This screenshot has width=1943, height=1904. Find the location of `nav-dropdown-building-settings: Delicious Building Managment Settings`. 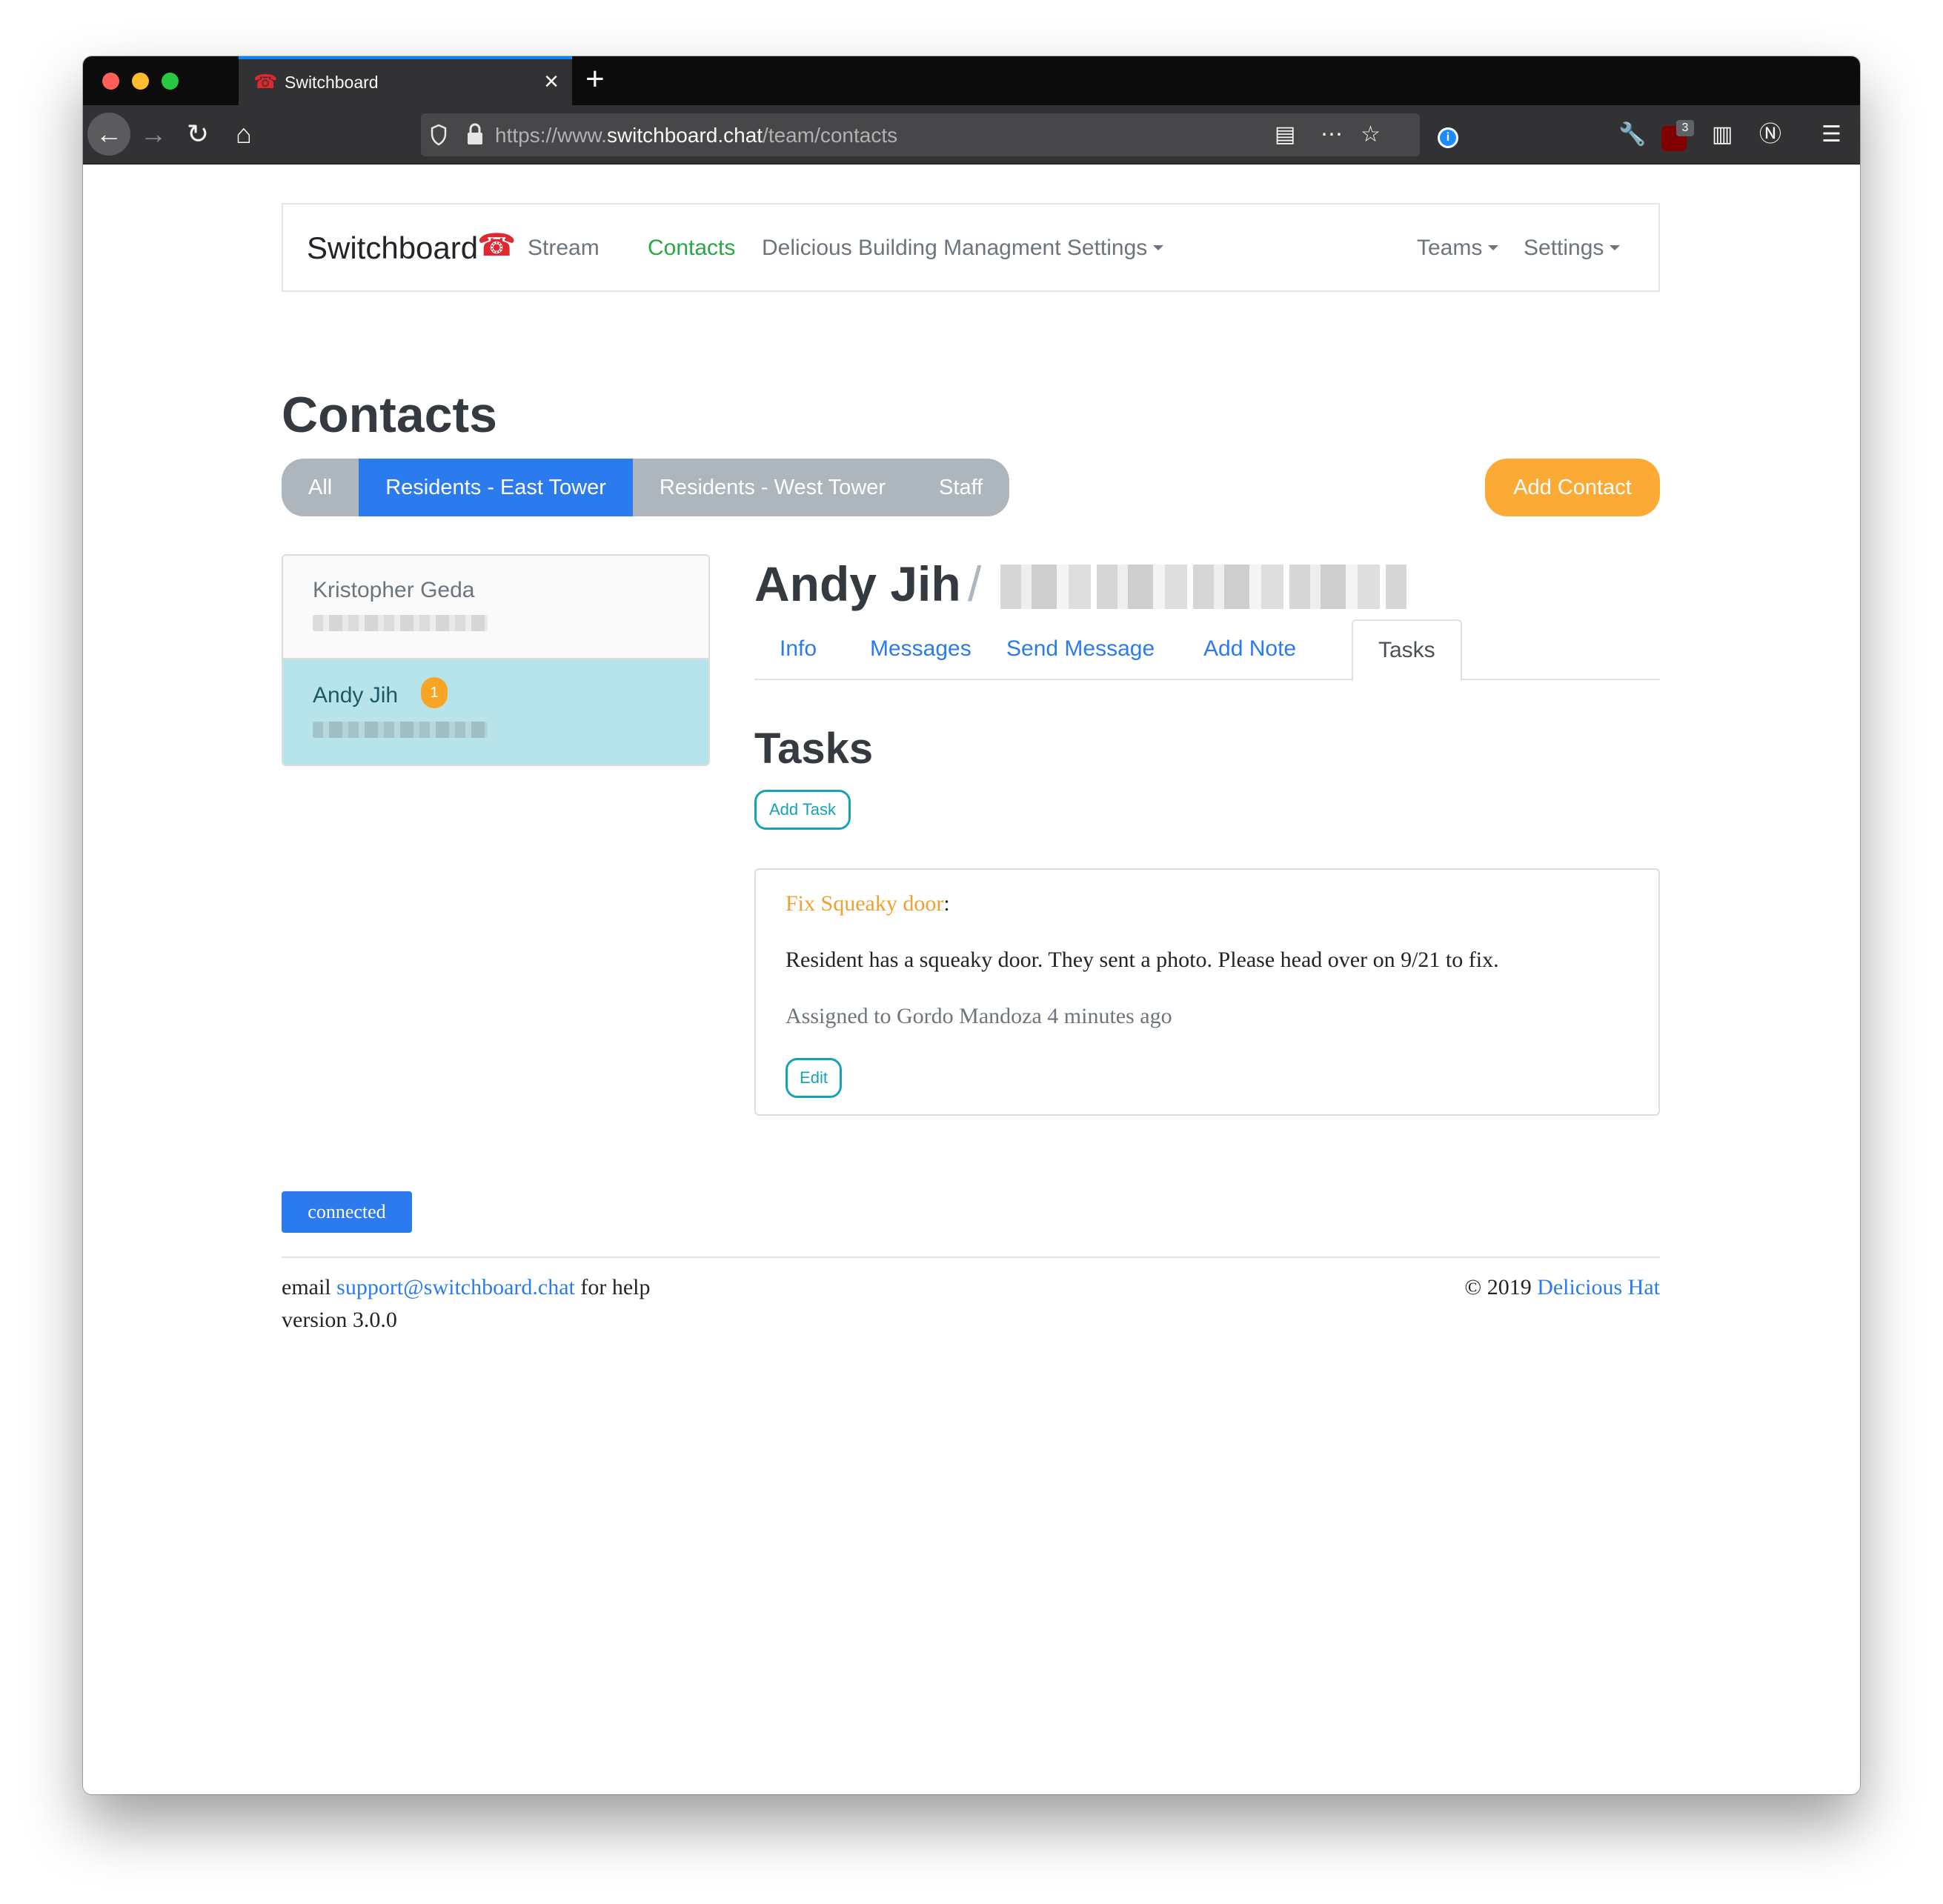

nav-dropdown-building-settings: Delicious Building Managment Settings is located at coordinates (962, 248).